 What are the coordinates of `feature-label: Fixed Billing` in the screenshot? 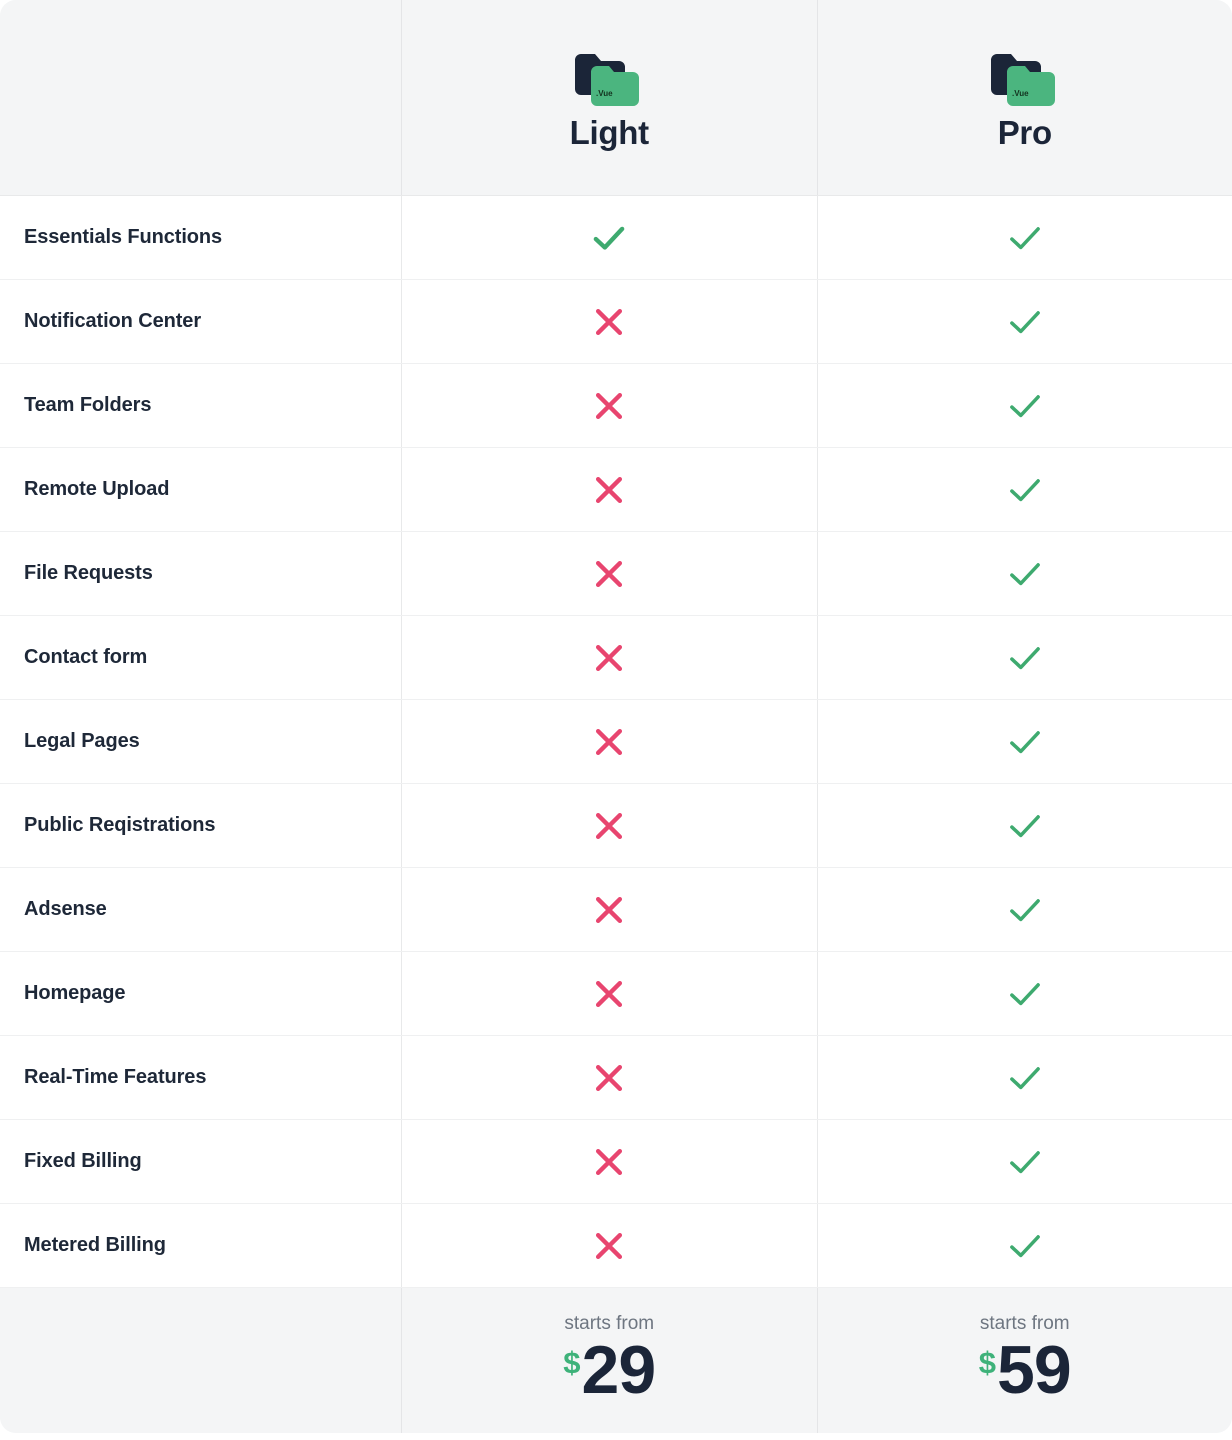 It's located at (83, 1161).